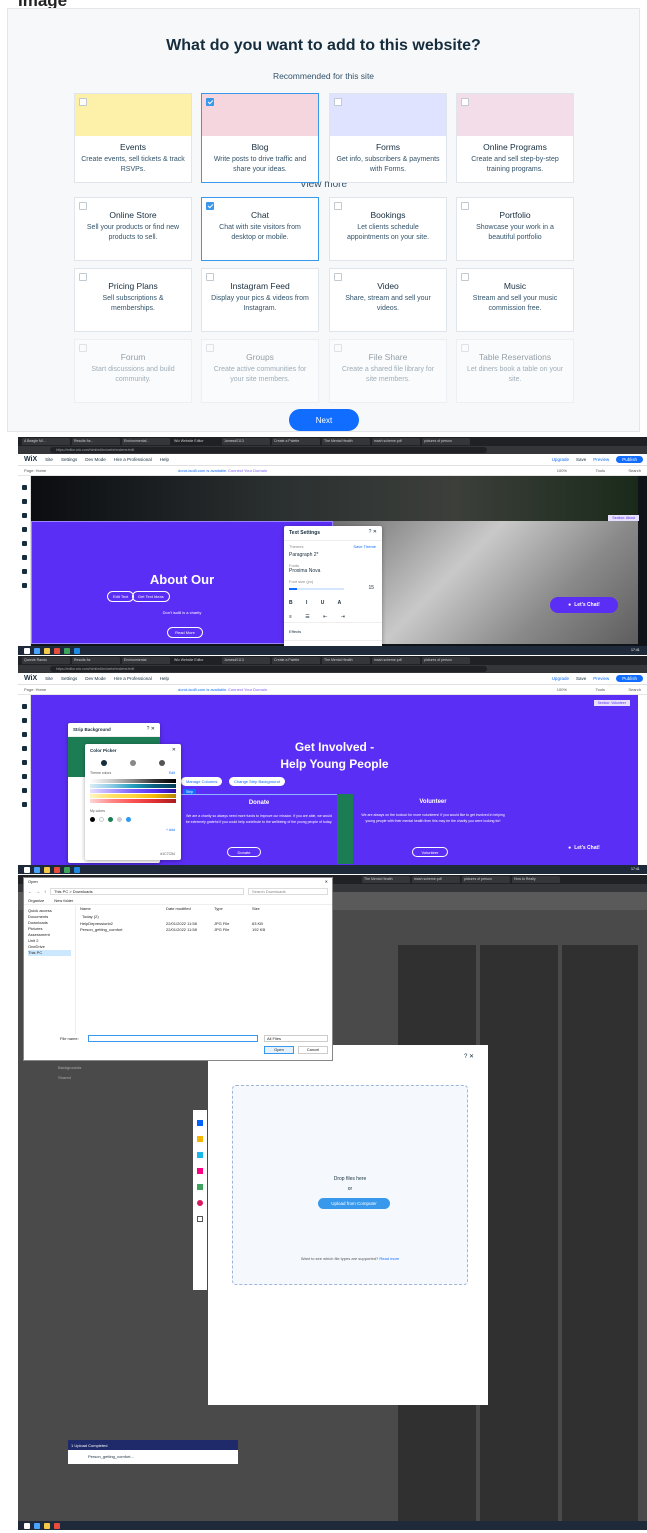 This screenshot has width=647, height=1533. Describe the element at coordinates (24, 804) in the screenshot. I see `cms-icon` at that location.